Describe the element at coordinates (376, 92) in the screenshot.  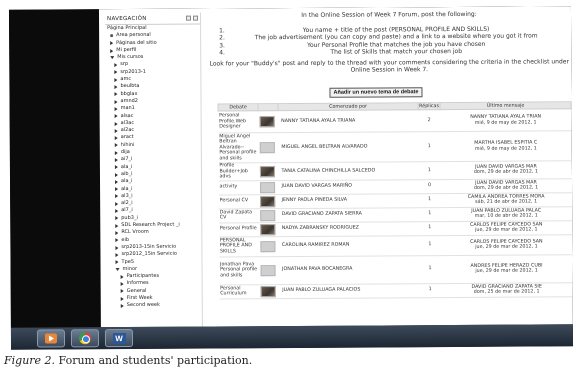
I see `add-discussion-topic-button: Añadir un nuevo tema de debate` at that location.